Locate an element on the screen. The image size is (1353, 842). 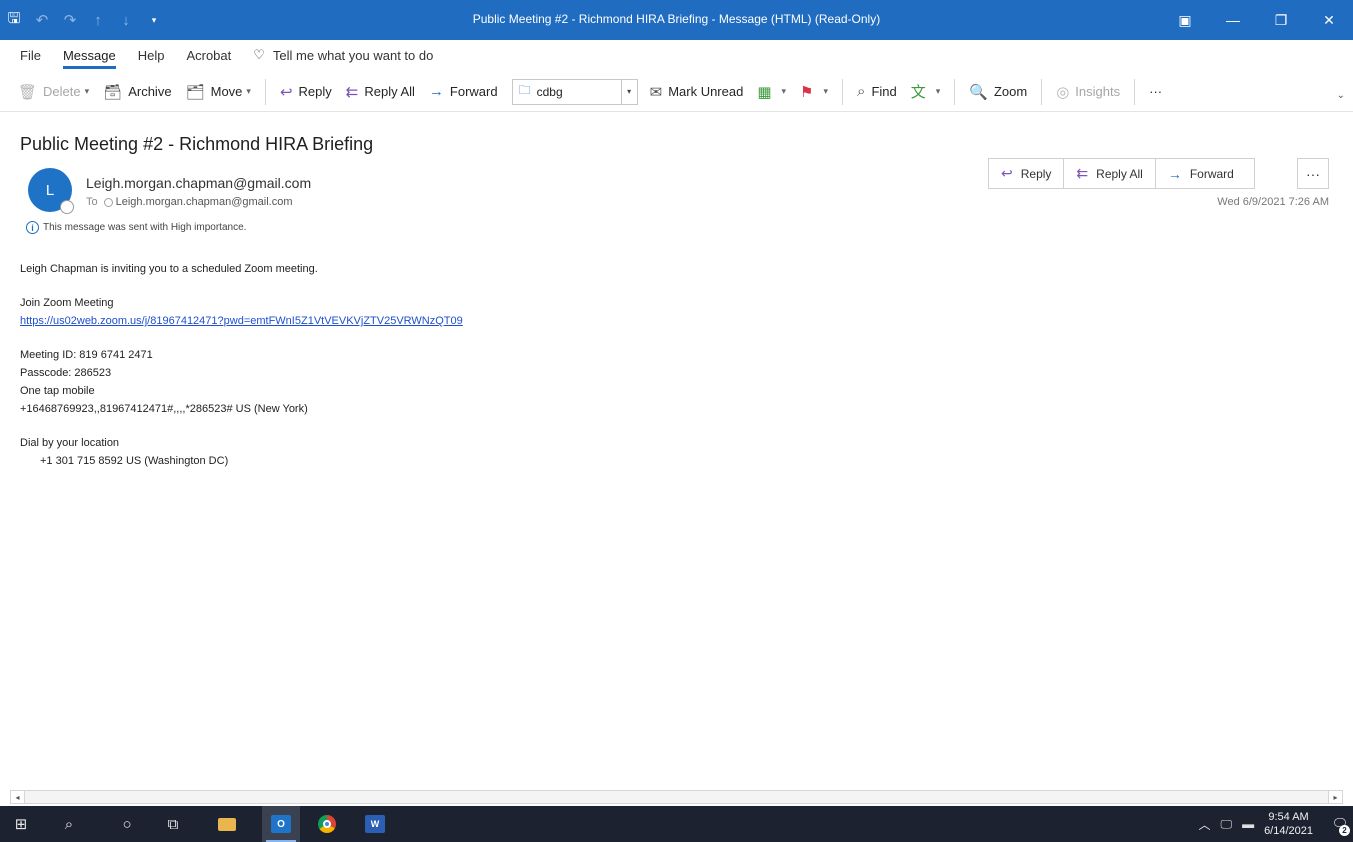
tell-me-box: ♡ Tell me what you want to do is located at coordinates (343, 55).